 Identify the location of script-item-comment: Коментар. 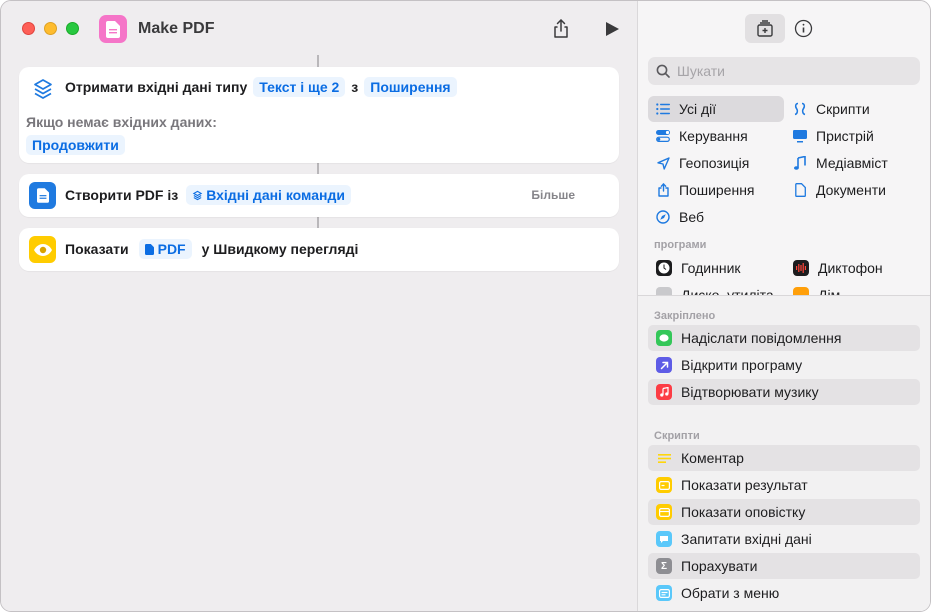
(784, 458).